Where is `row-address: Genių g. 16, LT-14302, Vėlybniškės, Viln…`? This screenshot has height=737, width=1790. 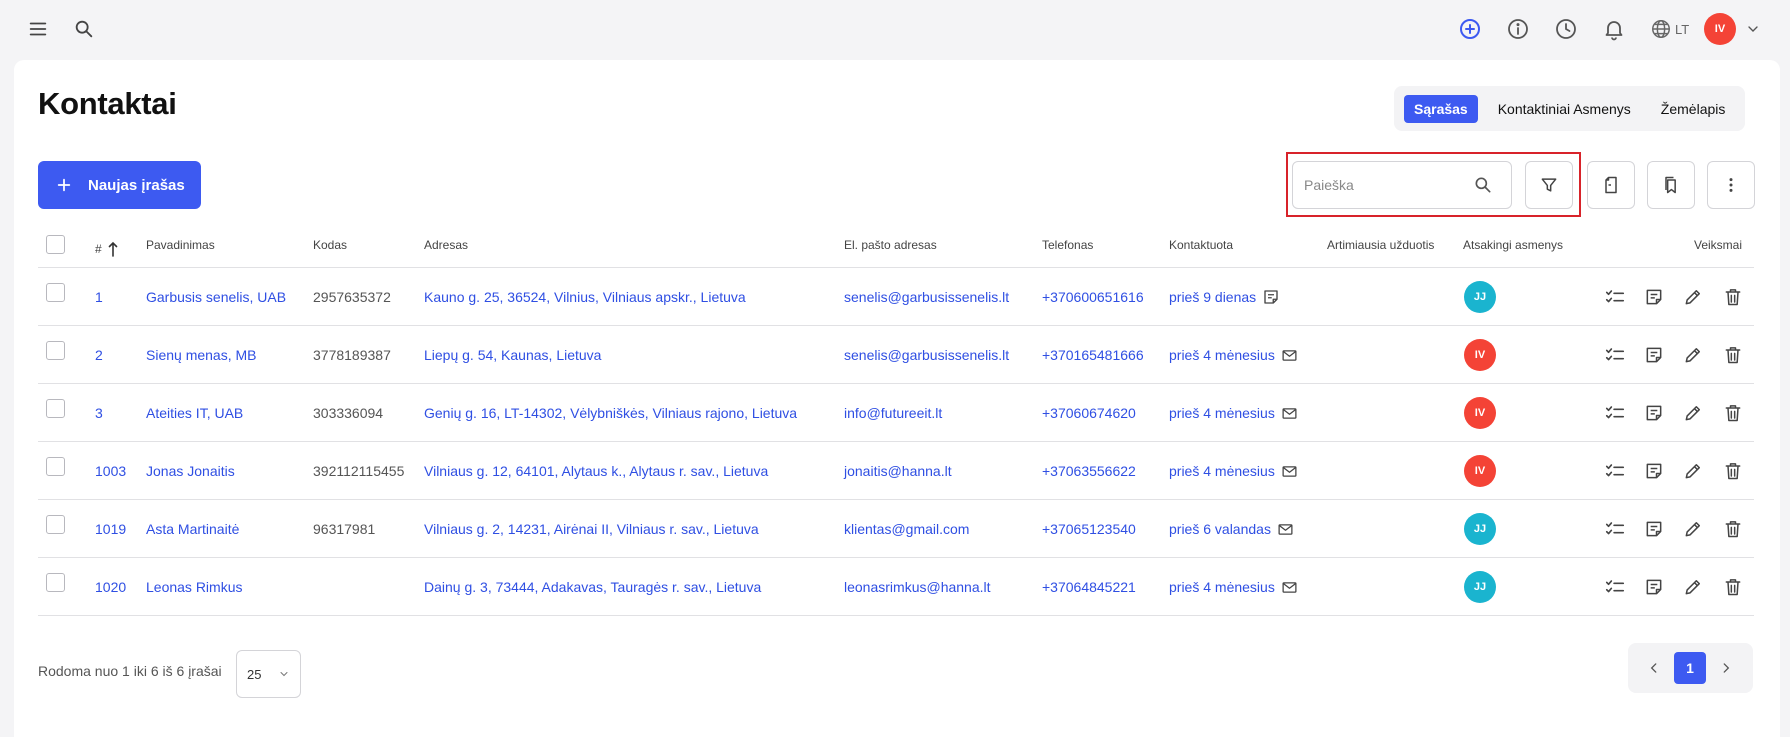
row-address: Genių g. 16, LT-14302, Vėlybniškės, Viln… is located at coordinates (610, 413).